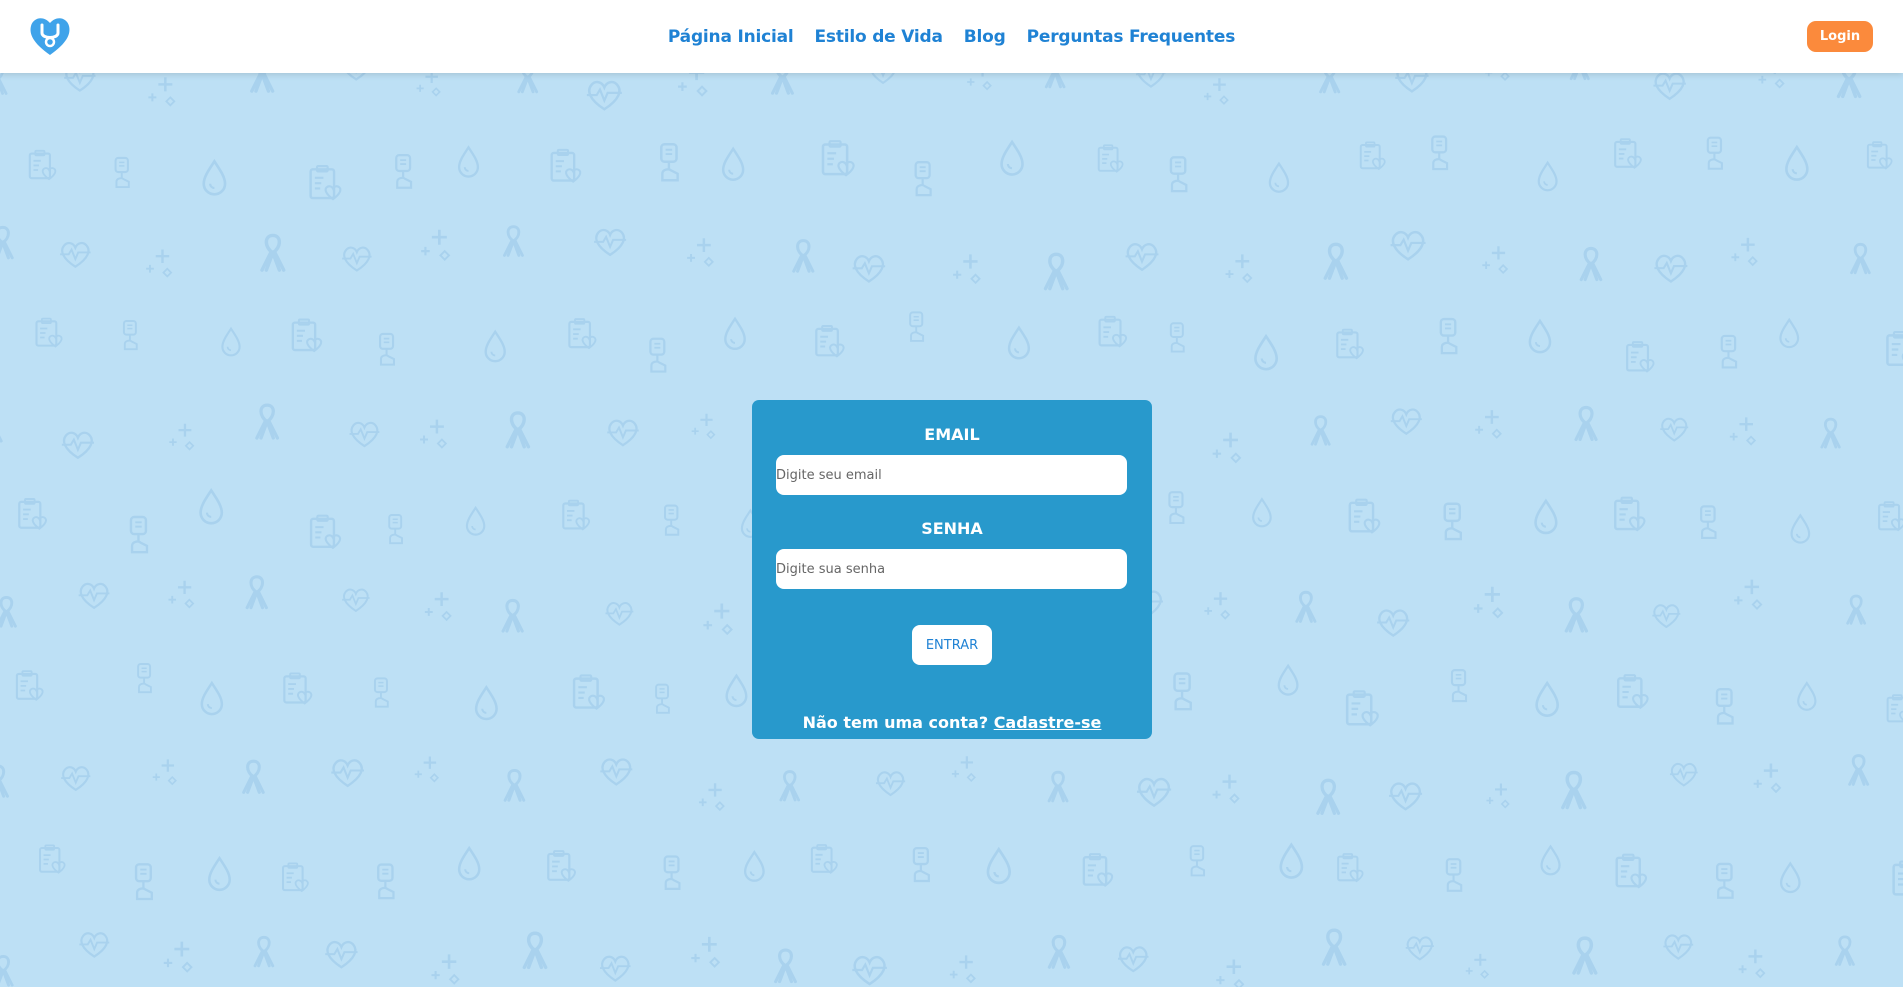 The image size is (1903, 987). What do you see at coordinates (952, 434) in the screenshot?
I see `email-label: EMAIL` at bounding box center [952, 434].